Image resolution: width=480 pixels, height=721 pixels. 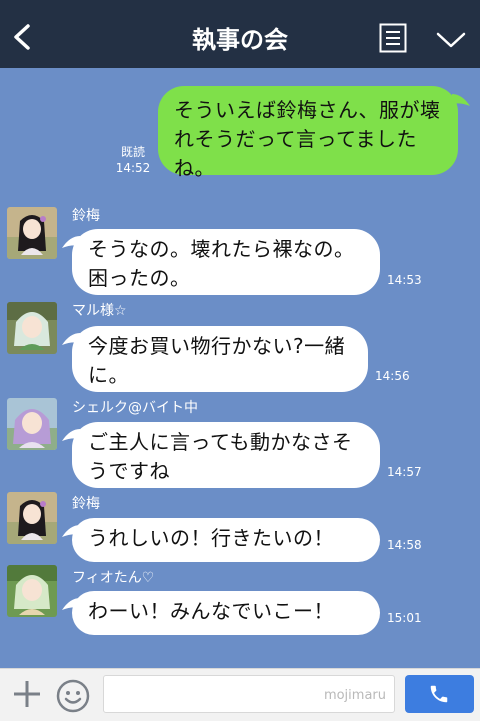 What do you see at coordinates (226, 455) in the screenshot?
I see `incoming-message: ご主人に言っても動かなさそうですね` at bounding box center [226, 455].